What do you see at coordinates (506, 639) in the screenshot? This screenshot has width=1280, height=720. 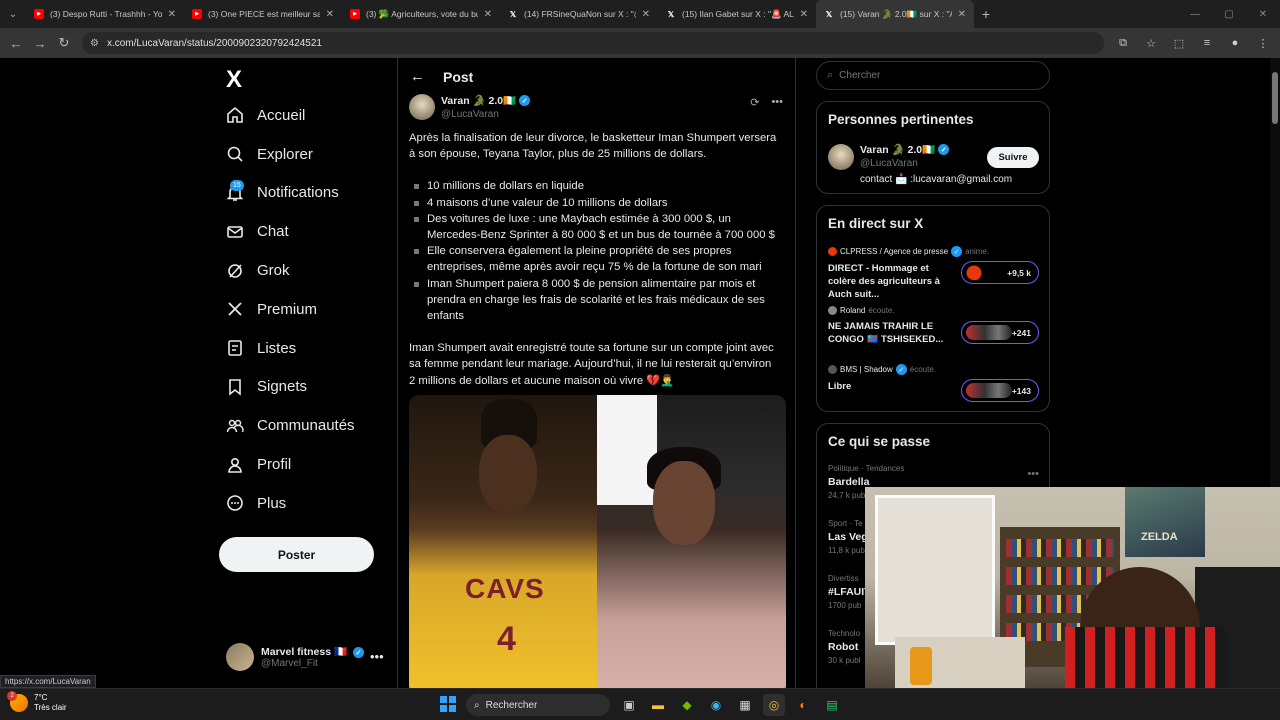 I see `jersey-number: 4` at bounding box center [506, 639].